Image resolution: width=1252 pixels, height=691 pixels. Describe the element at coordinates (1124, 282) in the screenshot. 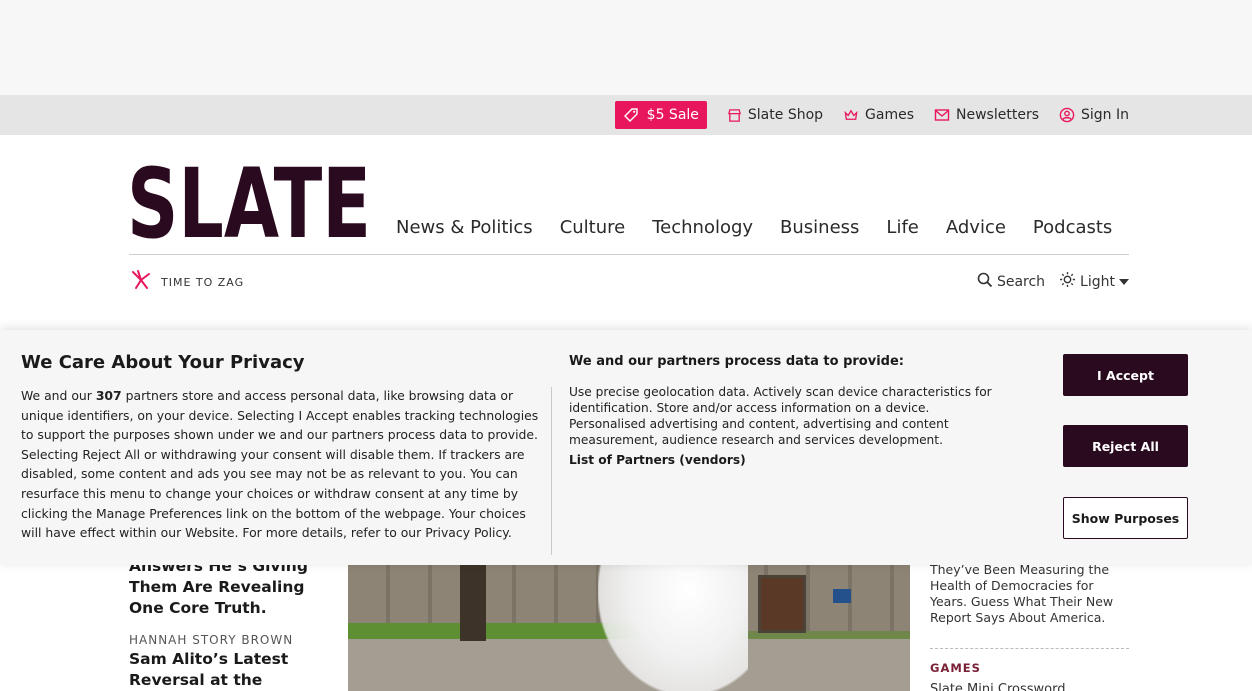

I see `chevron-down-icon` at that location.